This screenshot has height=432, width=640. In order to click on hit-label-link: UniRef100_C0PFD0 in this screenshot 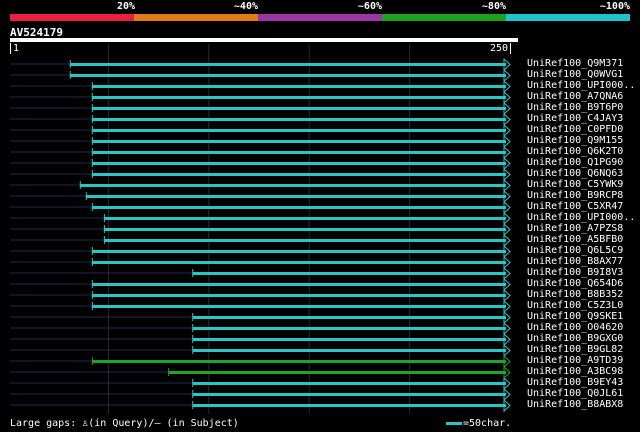, I will do `click(575, 129)`.